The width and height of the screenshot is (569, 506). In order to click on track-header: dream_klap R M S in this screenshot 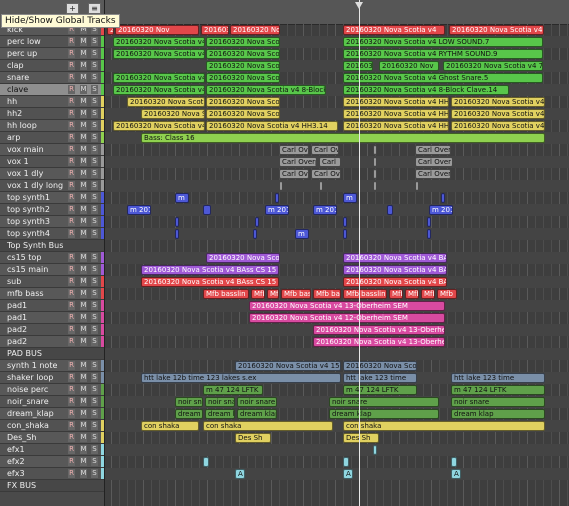, I will do `click(52, 414)`.